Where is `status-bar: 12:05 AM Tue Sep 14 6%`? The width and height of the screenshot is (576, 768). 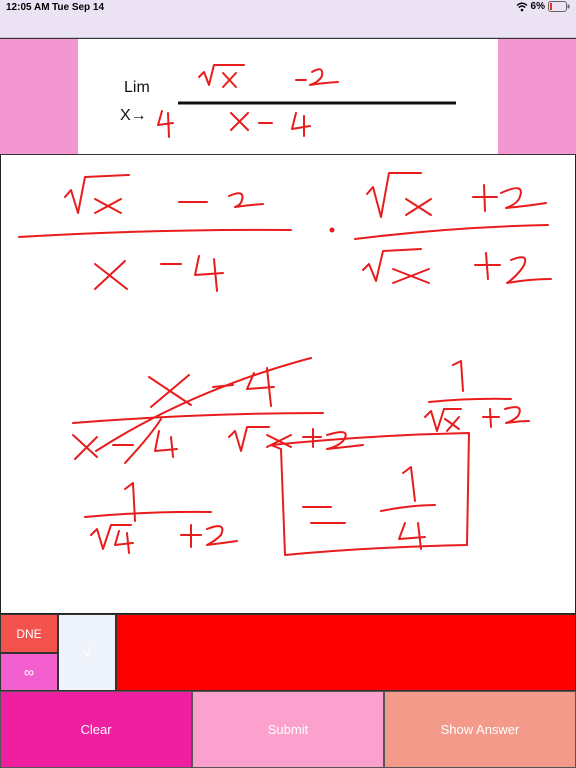
status-bar: 12:05 AM Tue Sep 14 6% is located at coordinates (288, 19).